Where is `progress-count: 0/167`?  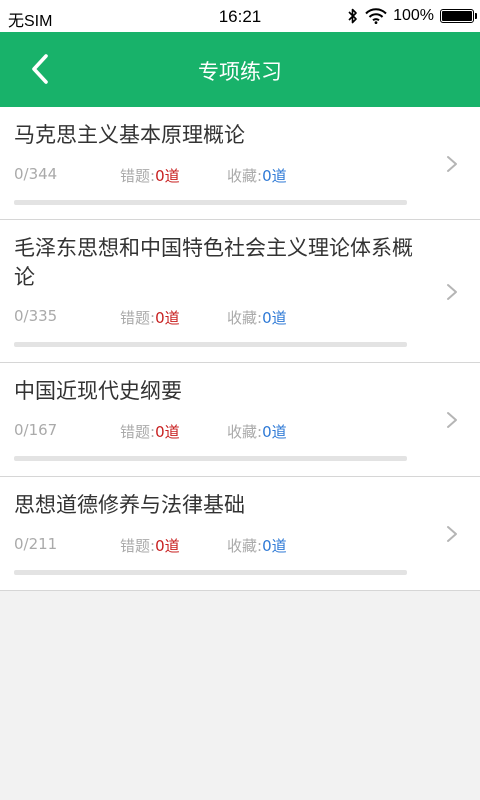
progress-count: 0/167 is located at coordinates (36, 430).